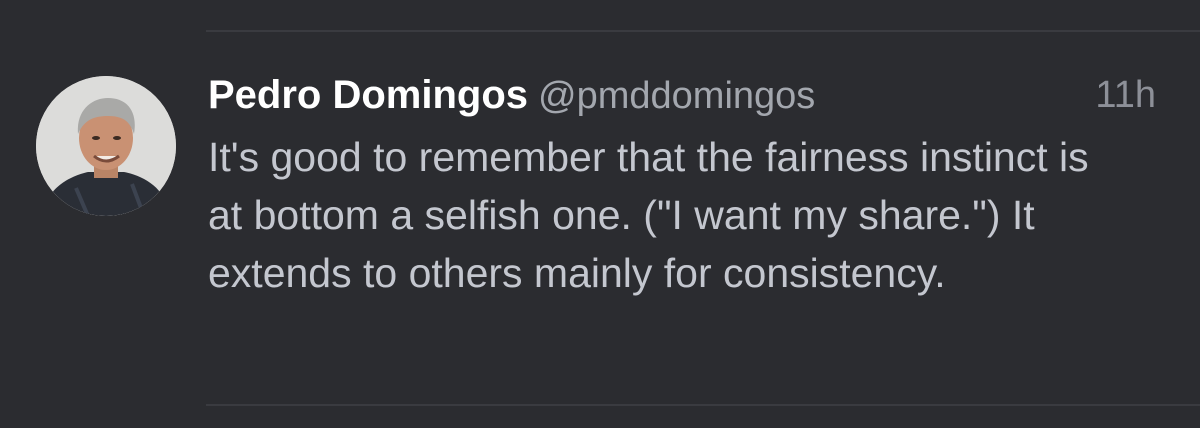  I want to click on divider-bottom, so click(703, 405).